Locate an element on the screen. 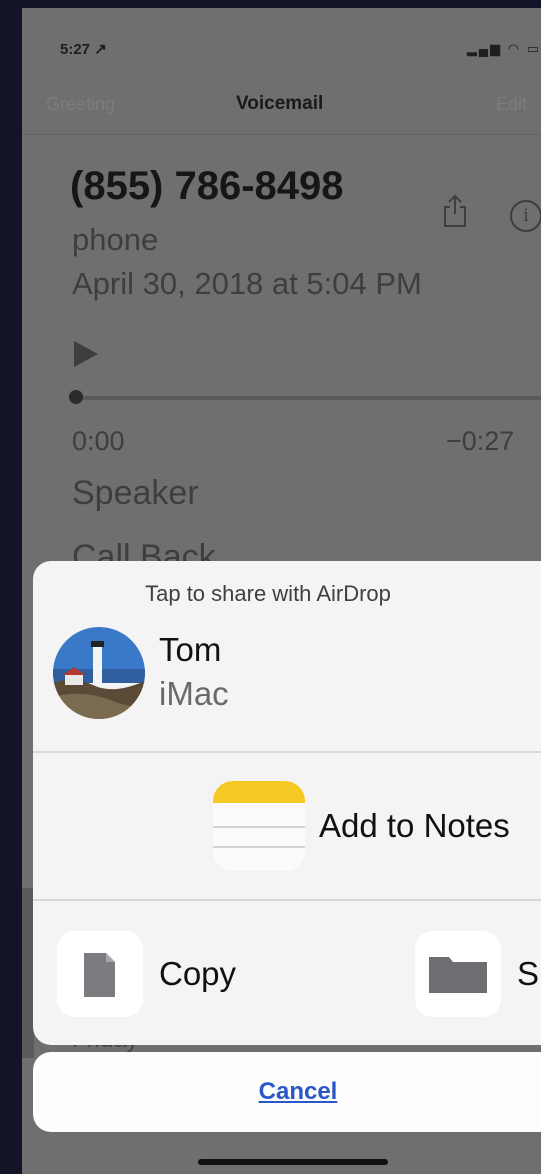 The image size is (541, 1174). voicemail-label: phone is located at coordinates (115, 239).